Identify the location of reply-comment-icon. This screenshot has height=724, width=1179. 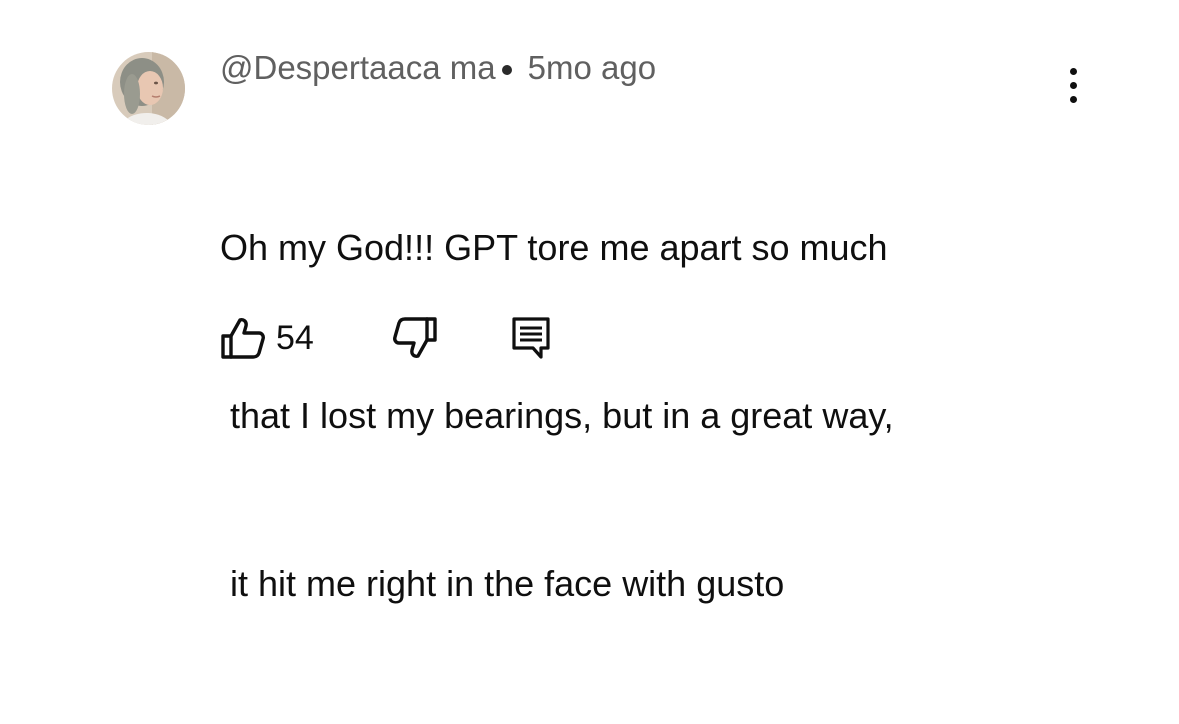
(531, 338).